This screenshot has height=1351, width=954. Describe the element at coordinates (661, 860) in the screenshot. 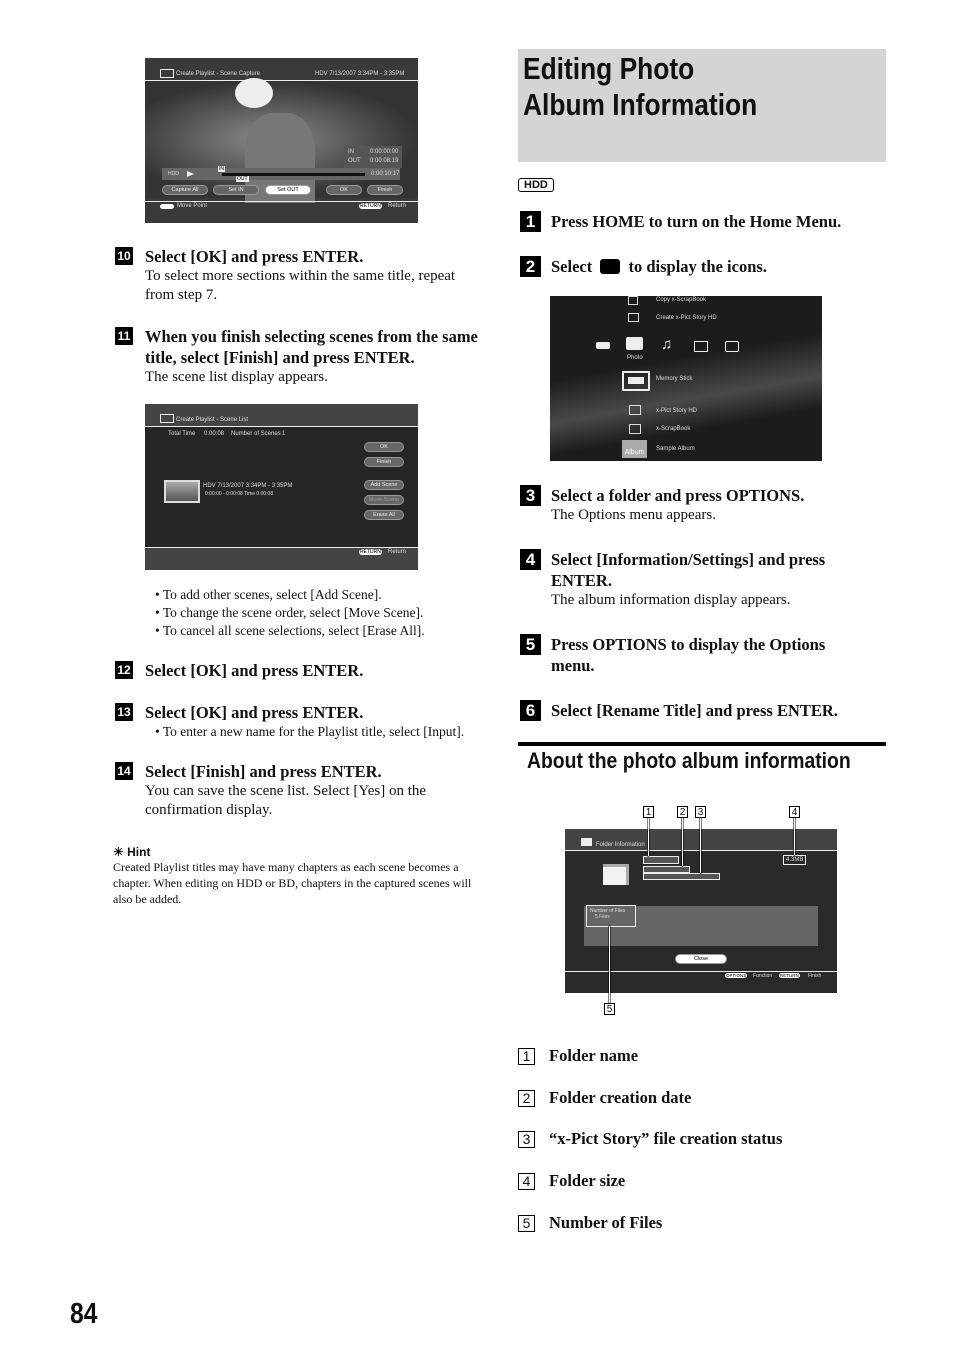

I see `folder-name-field` at that location.